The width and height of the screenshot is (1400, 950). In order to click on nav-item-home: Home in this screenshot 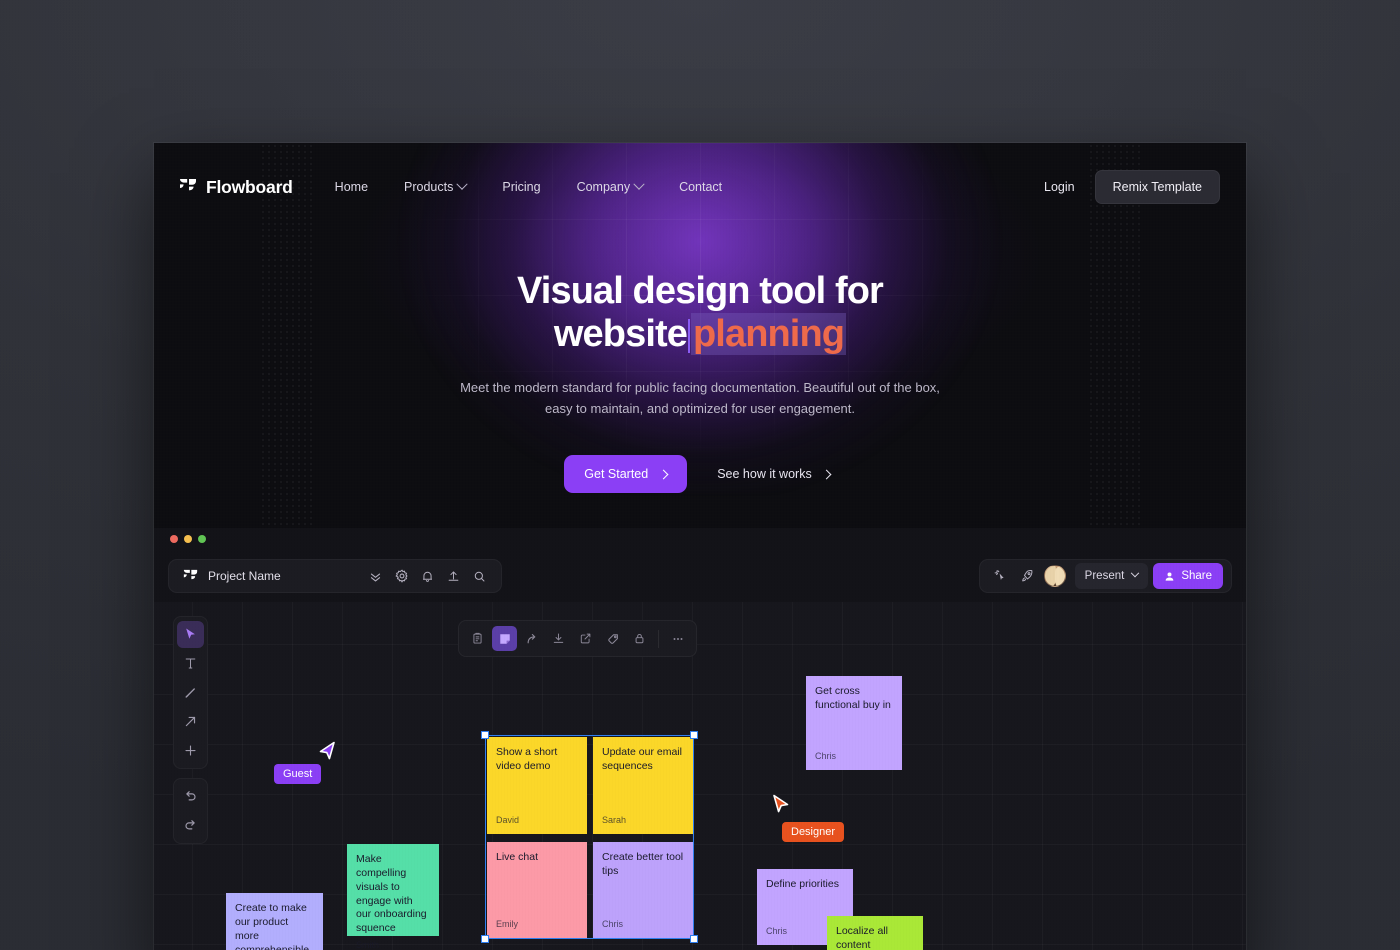, I will do `click(351, 187)`.